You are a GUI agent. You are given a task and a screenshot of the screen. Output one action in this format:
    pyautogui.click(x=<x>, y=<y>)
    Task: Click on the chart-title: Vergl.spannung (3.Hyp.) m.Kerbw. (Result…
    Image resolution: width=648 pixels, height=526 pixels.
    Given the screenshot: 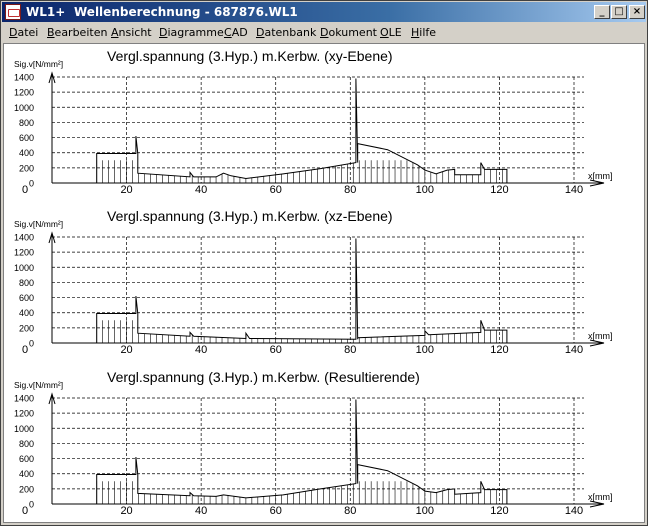 What is the action you would take?
    pyautogui.click(x=263, y=377)
    